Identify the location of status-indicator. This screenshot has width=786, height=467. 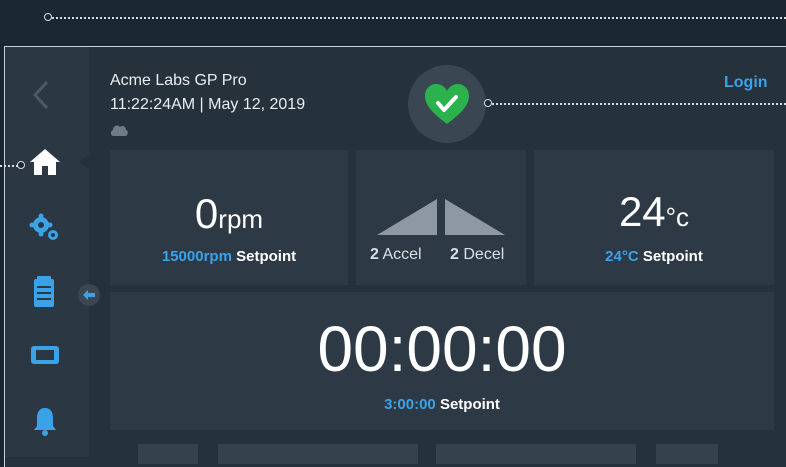
(447, 104).